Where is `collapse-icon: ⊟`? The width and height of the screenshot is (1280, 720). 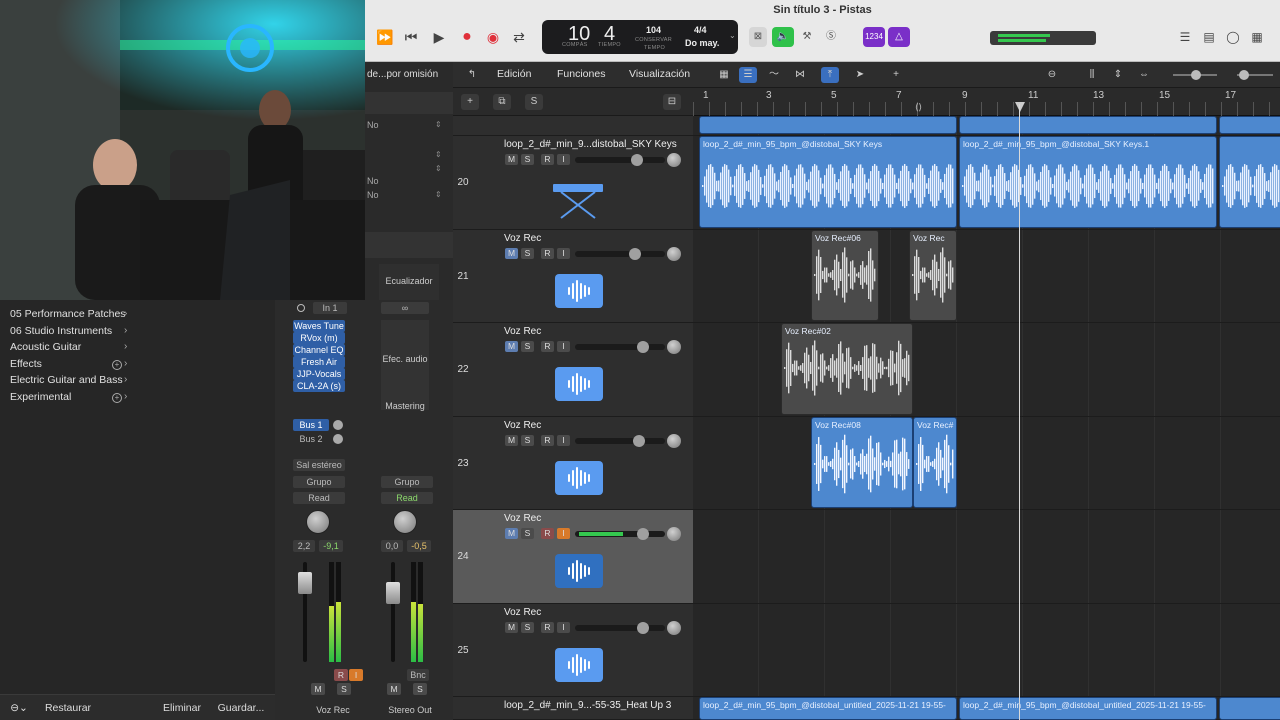 collapse-icon: ⊟ is located at coordinates (672, 102).